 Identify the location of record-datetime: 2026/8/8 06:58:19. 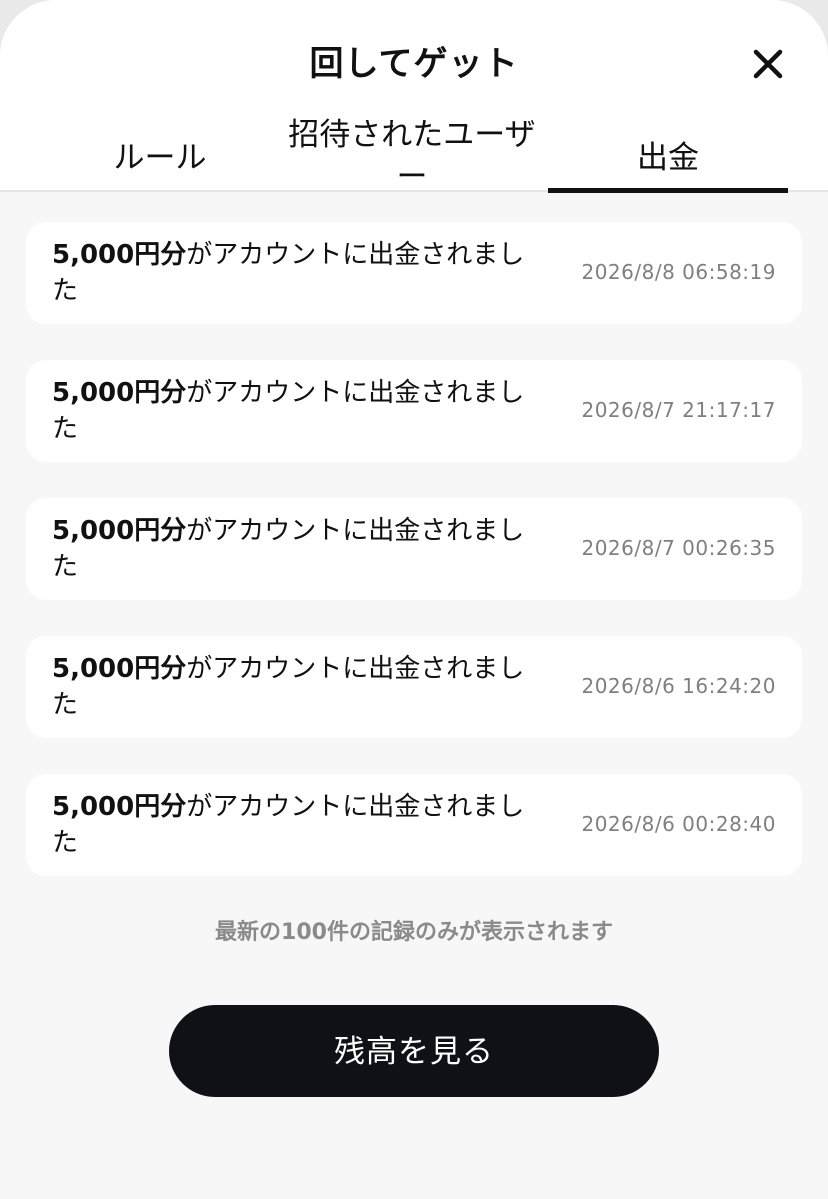
(678, 272).